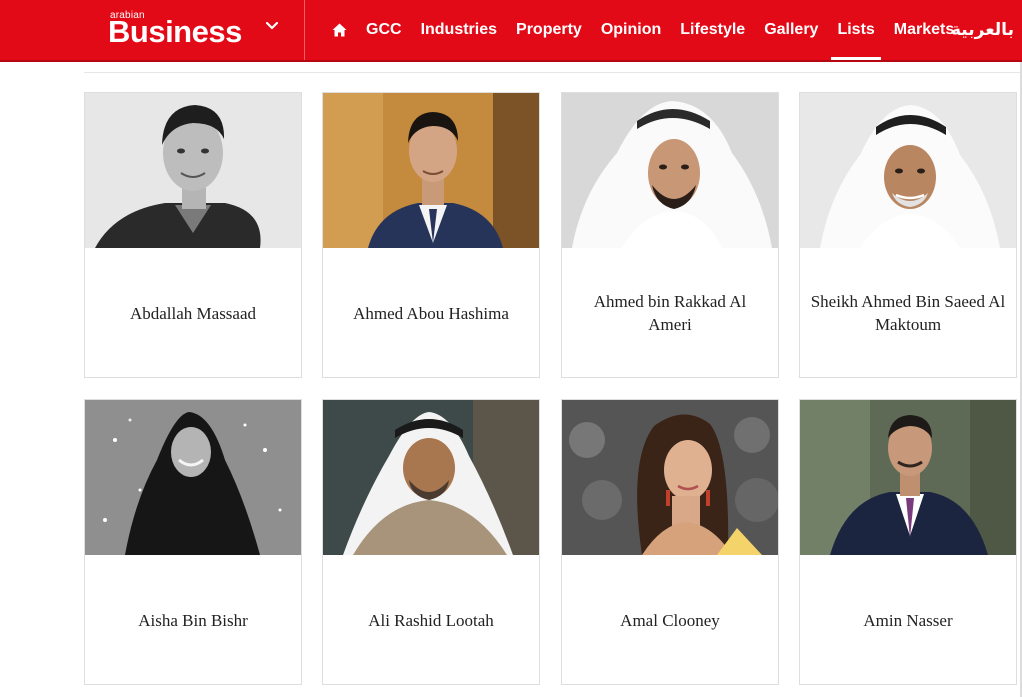 The width and height of the screenshot is (1022, 697). What do you see at coordinates (459, 30) in the screenshot?
I see `nav-industries: Industries` at bounding box center [459, 30].